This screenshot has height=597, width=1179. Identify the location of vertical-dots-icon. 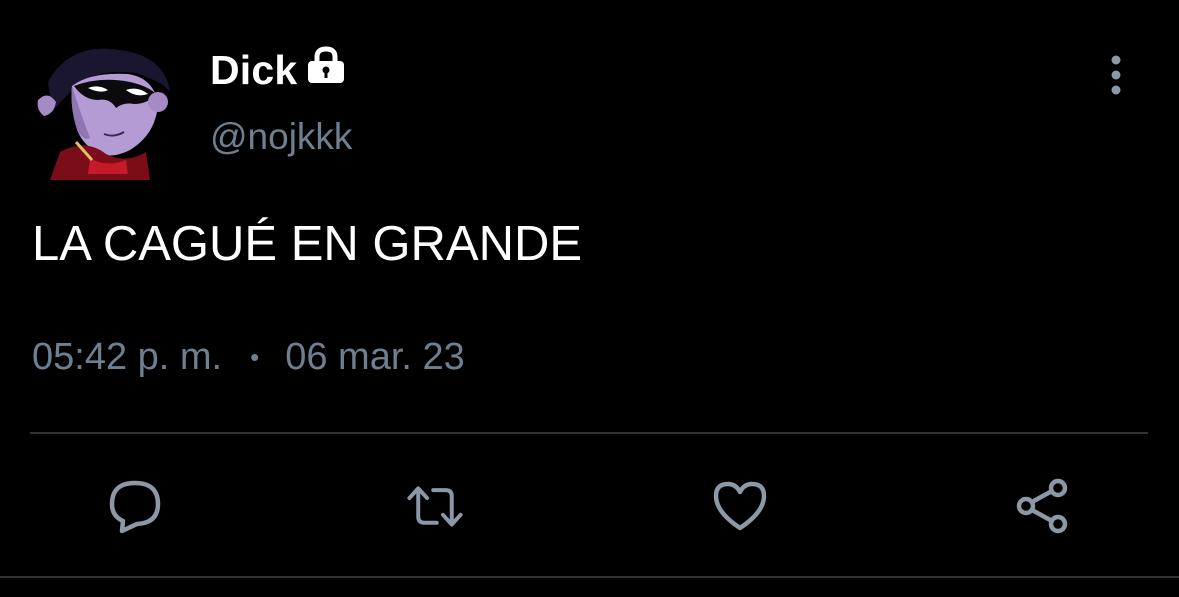
(1116, 75).